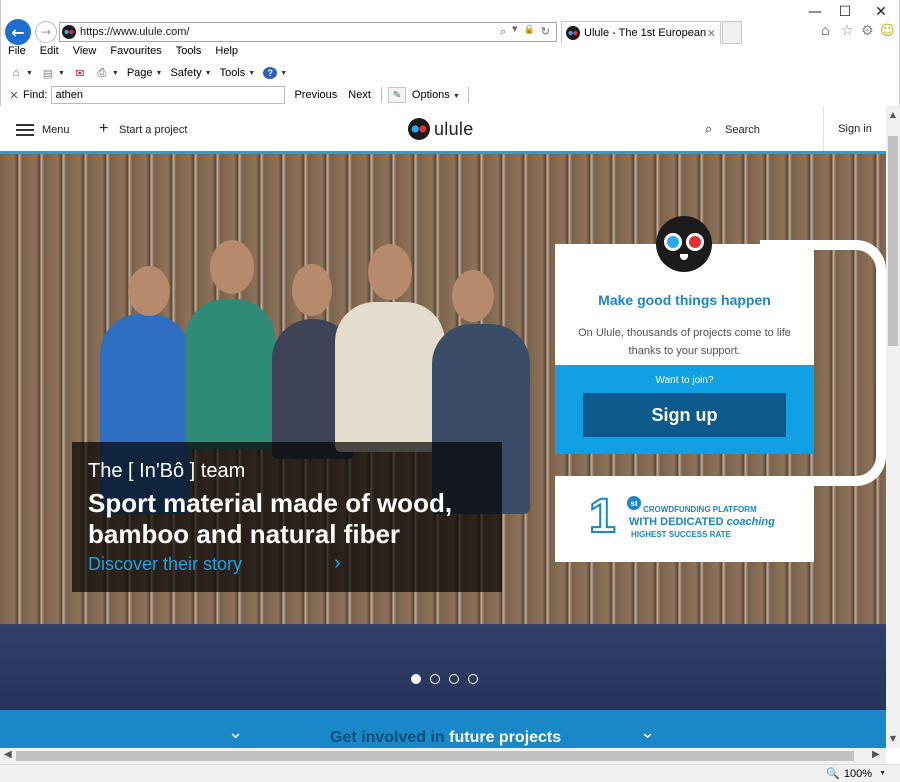 This screenshot has width=900, height=782. I want to click on help-icon: ?, so click(270, 73).